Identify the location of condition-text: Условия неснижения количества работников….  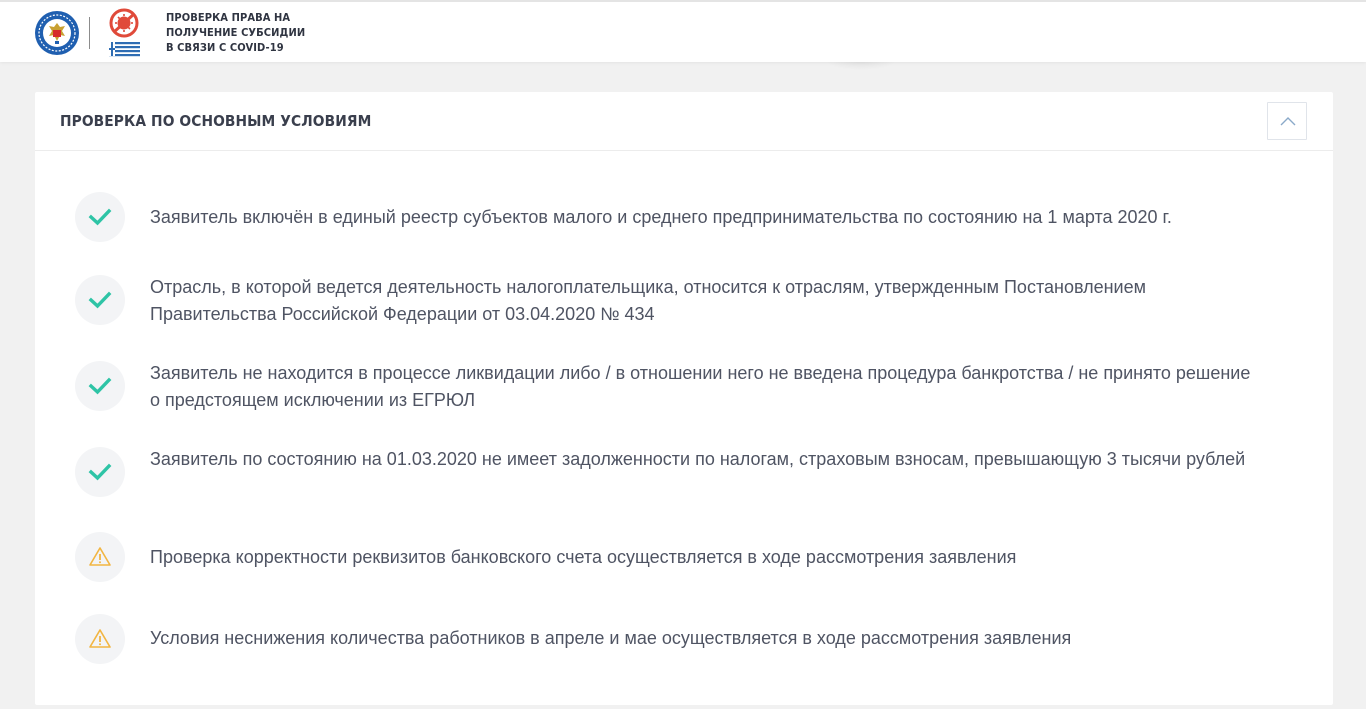
(611, 638).